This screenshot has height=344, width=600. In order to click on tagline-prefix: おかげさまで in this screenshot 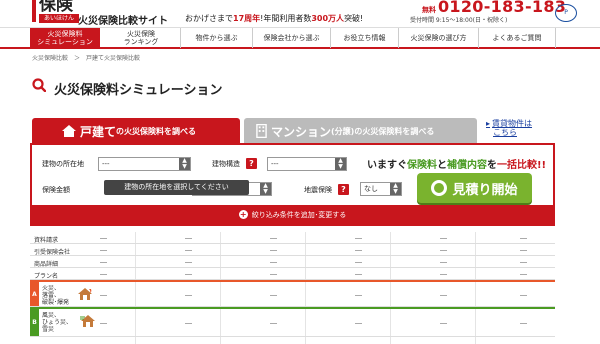, I will do `click(209, 18)`.